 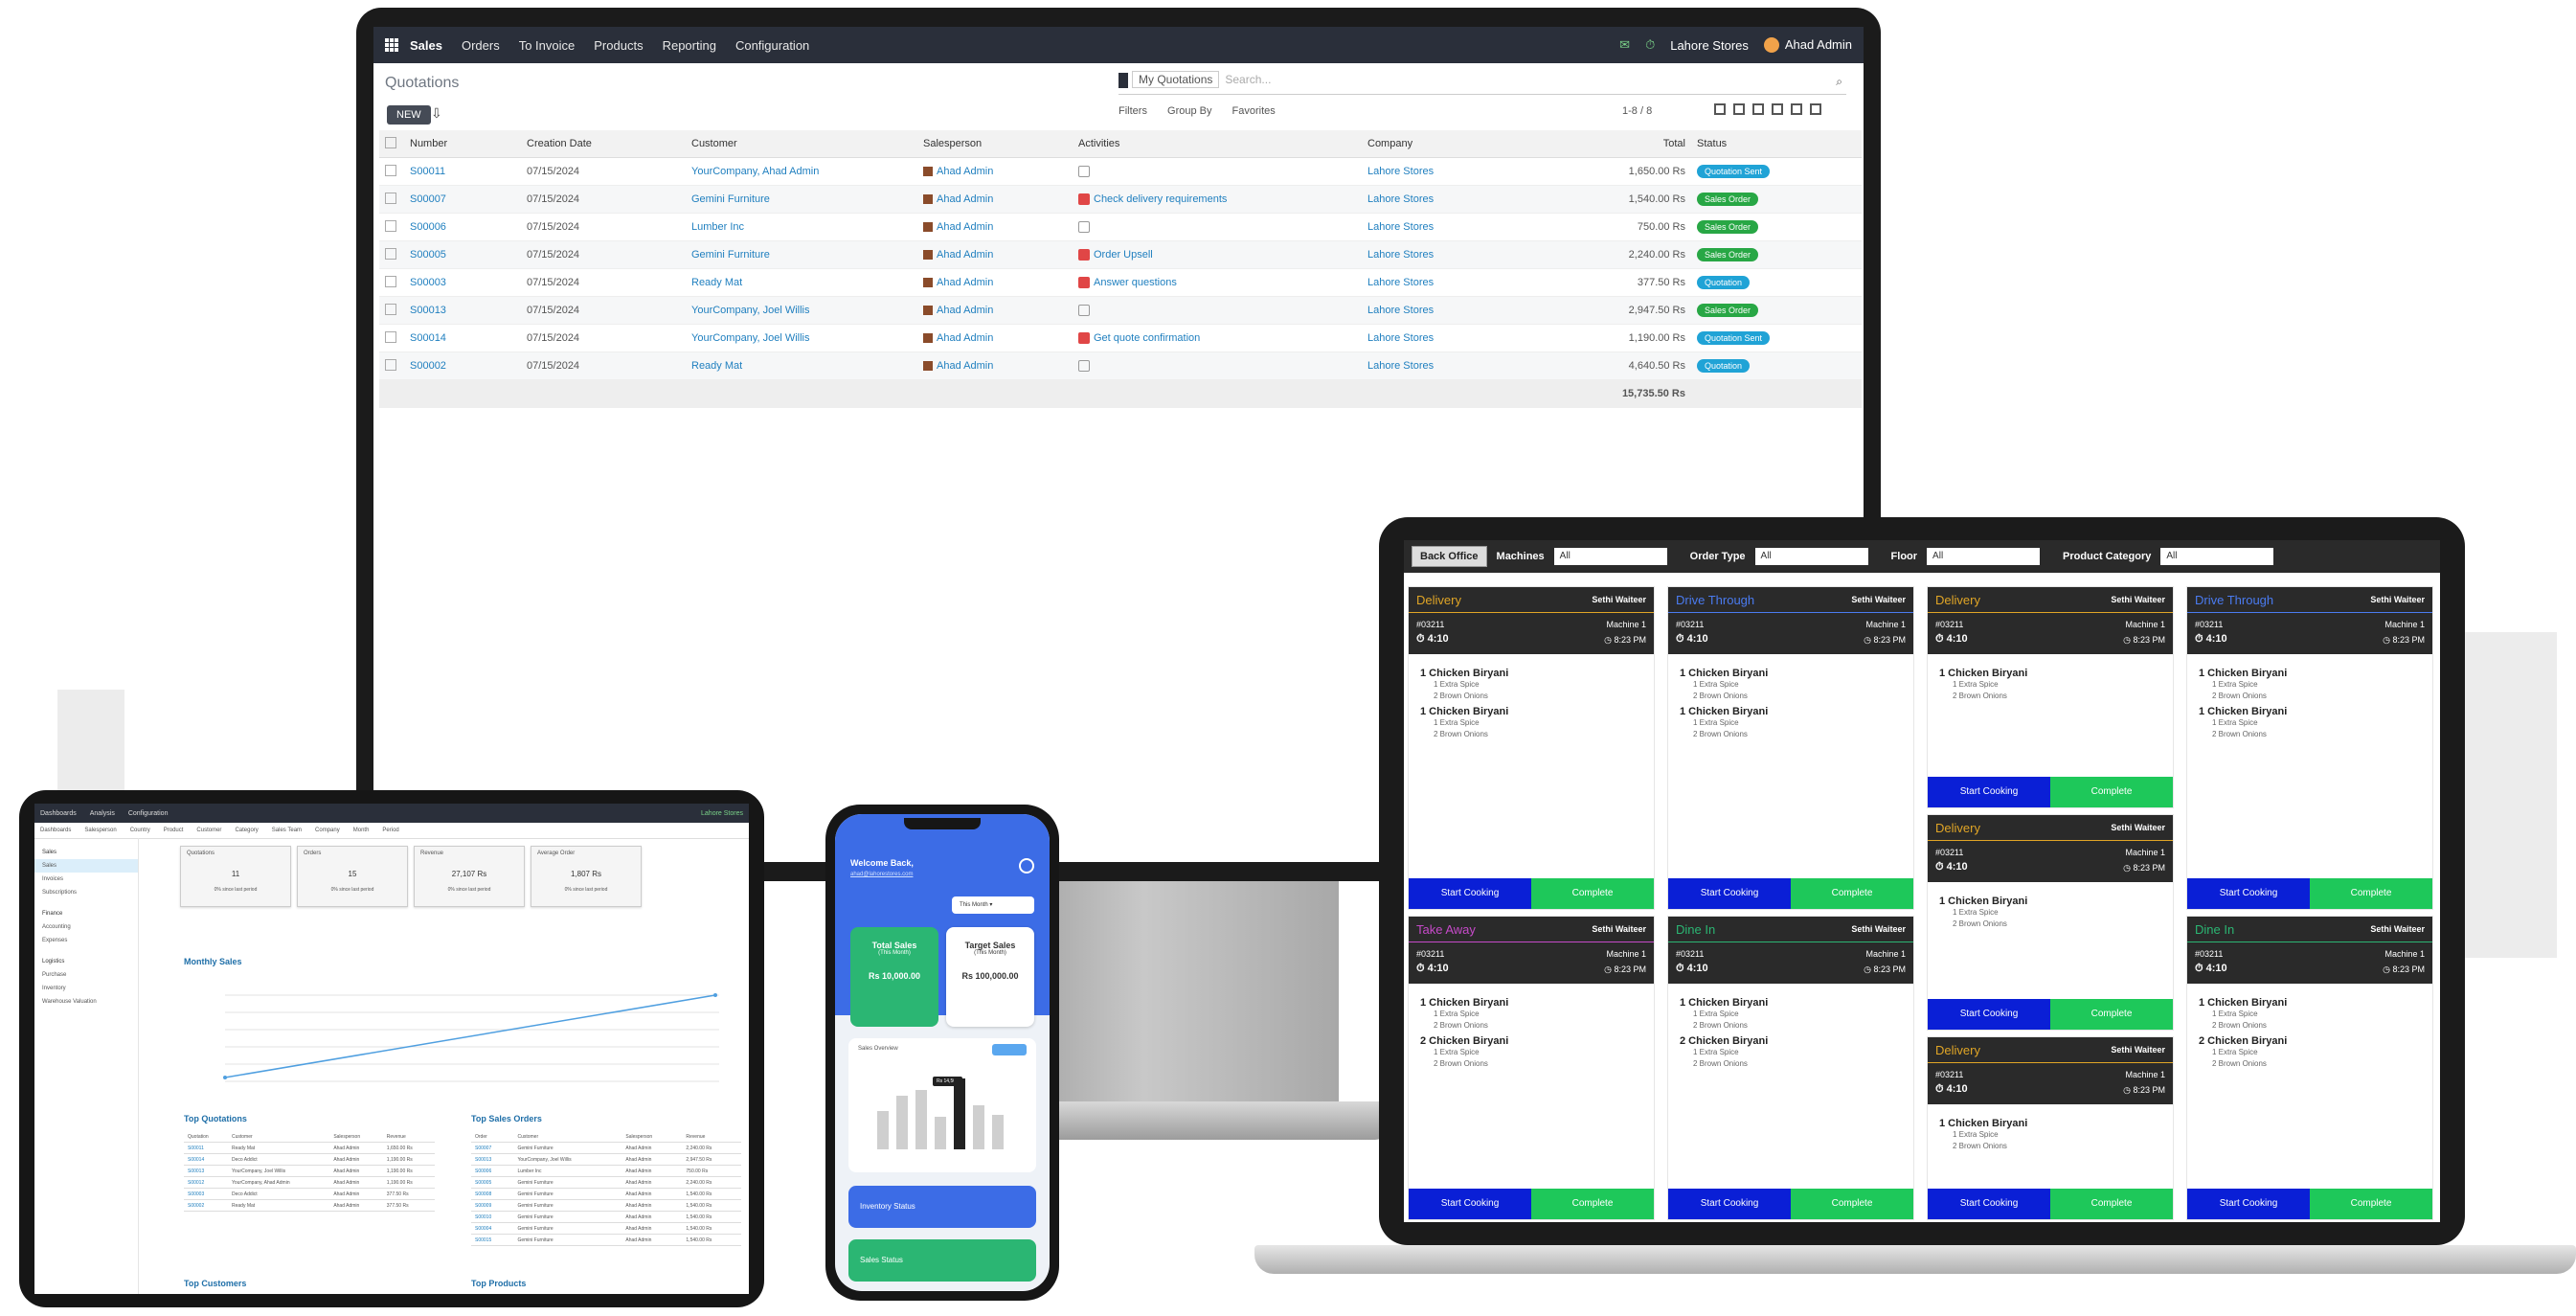 I want to click on column-header: Activities, so click(x=1217, y=144).